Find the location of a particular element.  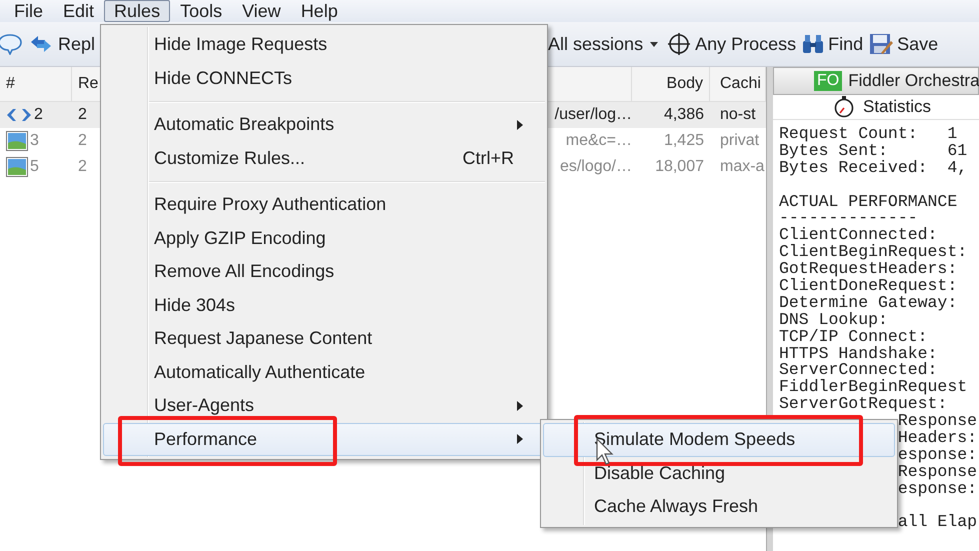

statistics-line: GotRequestHeaders: is located at coordinates (868, 269).